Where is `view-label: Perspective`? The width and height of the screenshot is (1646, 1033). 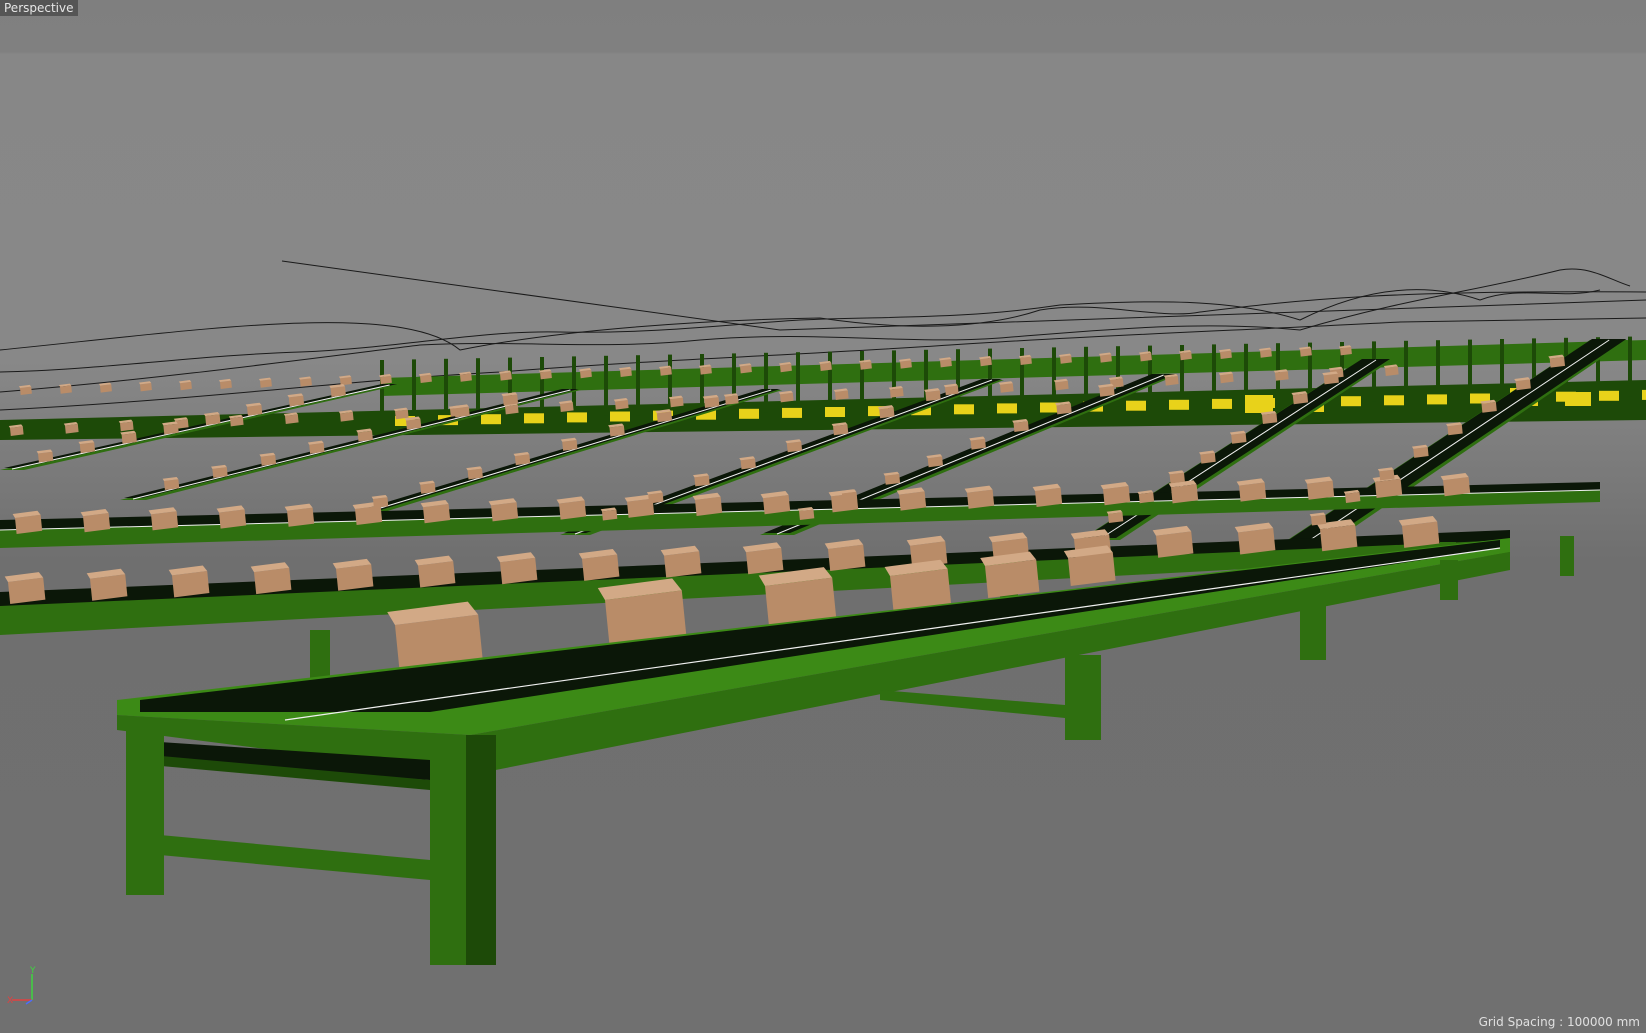 view-label: Perspective is located at coordinates (39, 8).